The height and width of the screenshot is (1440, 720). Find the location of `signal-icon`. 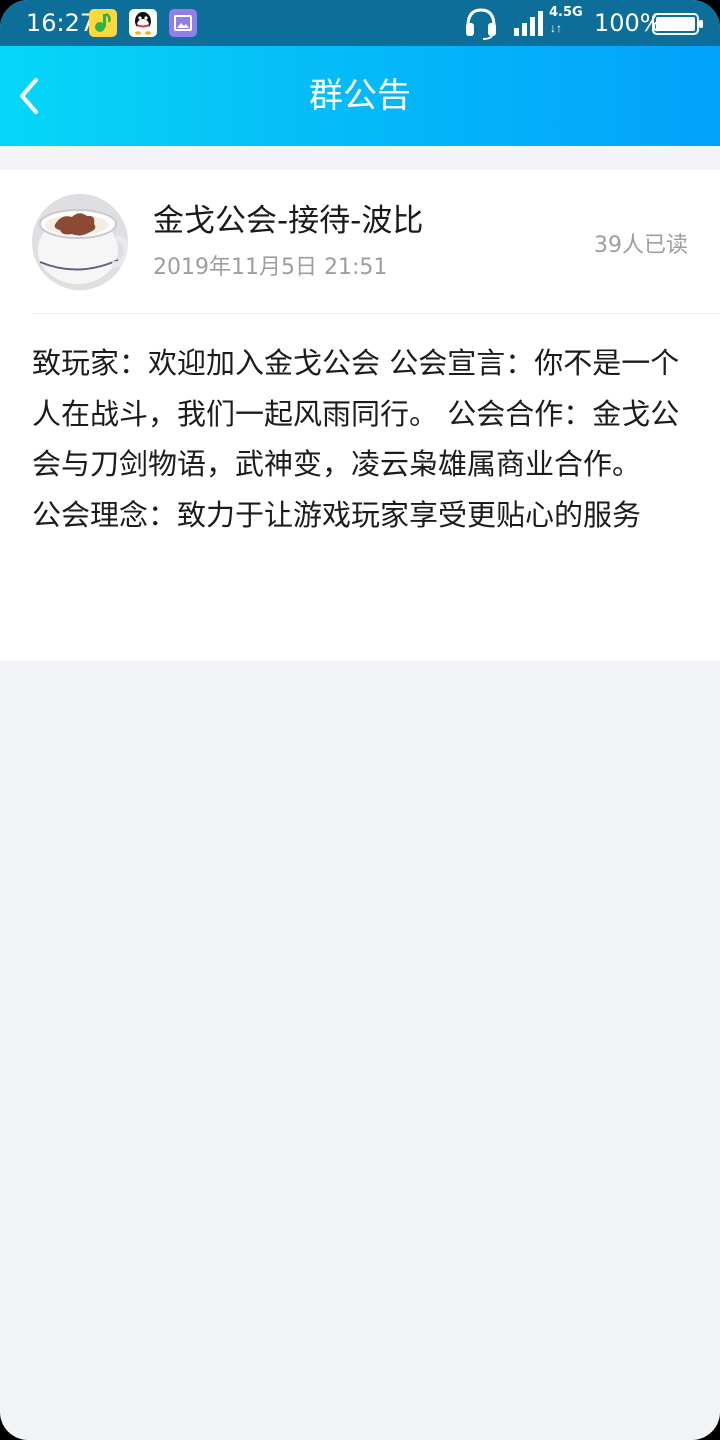

signal-icon is located at coordinates (529, 23).